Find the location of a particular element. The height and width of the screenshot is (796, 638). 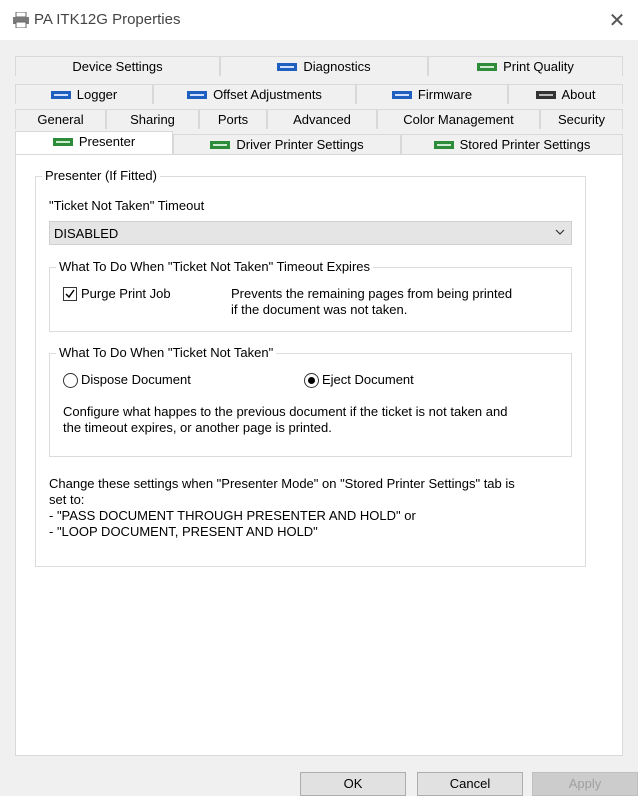

tab-label: Advanced is located at coordinates (322, 119).